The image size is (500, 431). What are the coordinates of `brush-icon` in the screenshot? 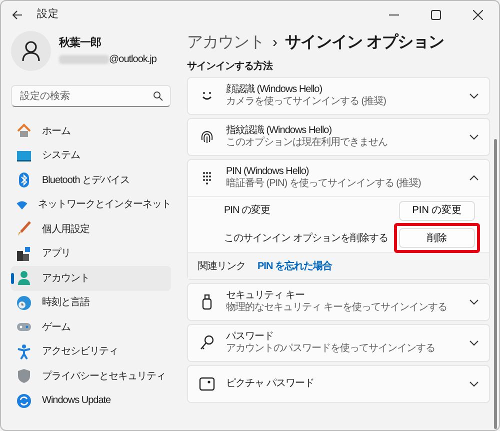 It's located at (24, 229).